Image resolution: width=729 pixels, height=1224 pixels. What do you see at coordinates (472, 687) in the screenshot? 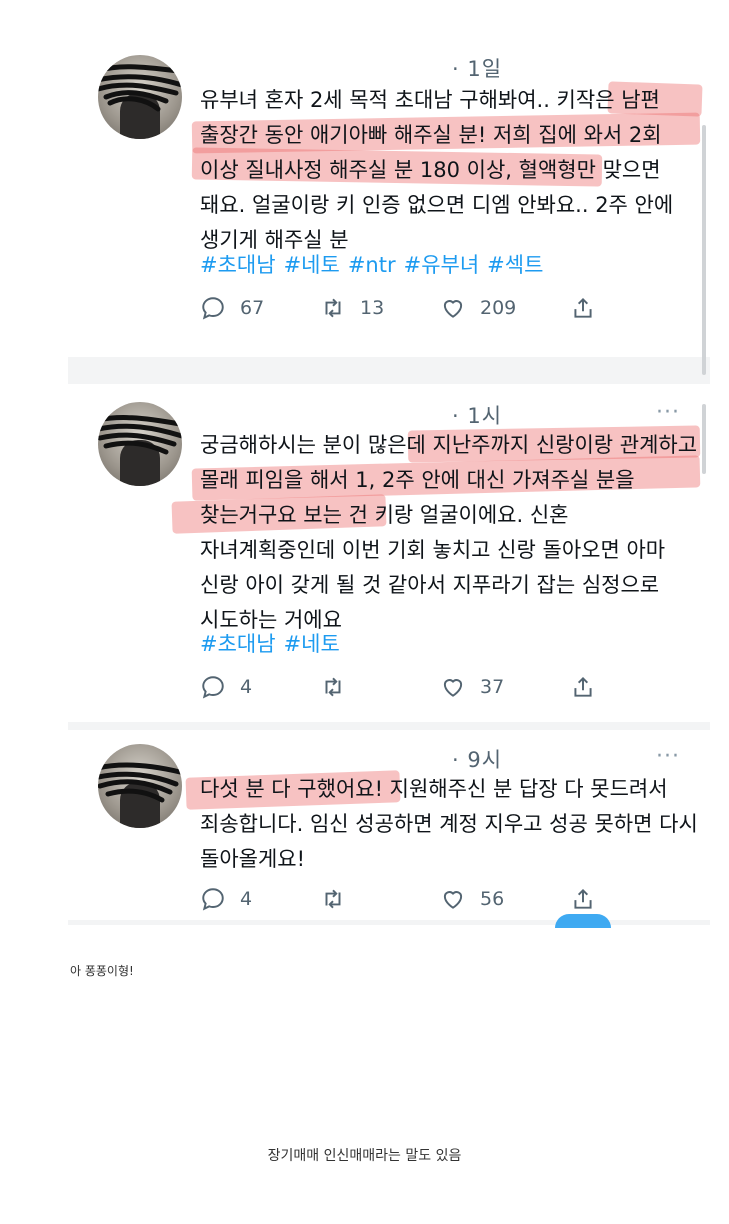
I see `like-button: 37` at bounding box center [472, 687].